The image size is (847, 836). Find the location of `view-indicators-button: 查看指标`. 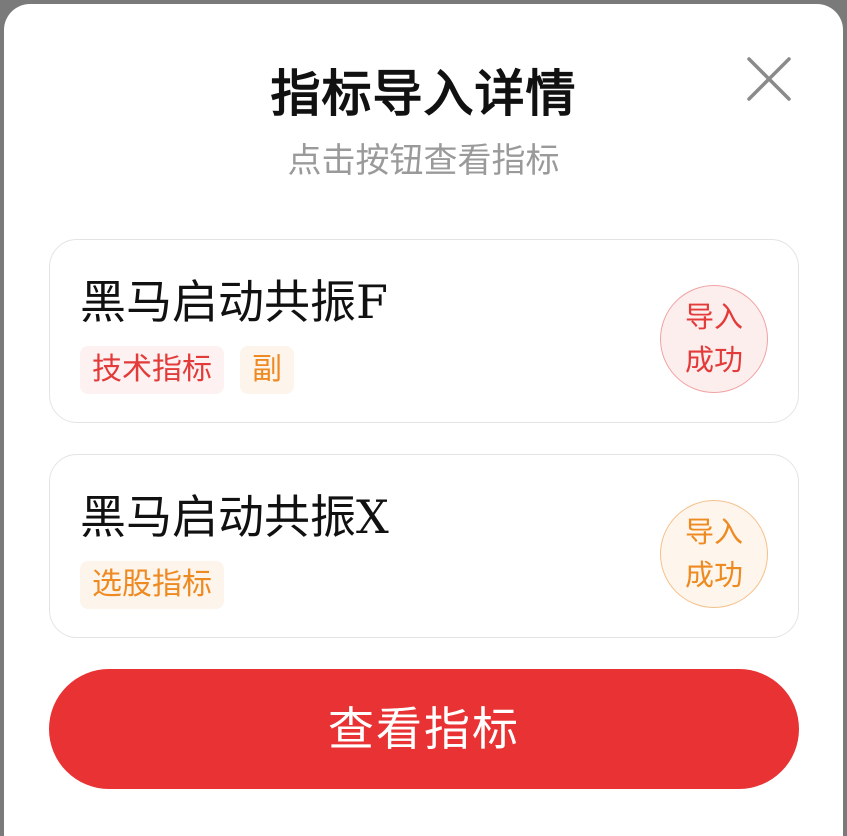

view-indicators-button: 查看指标 is located at coordinates (424, 729).